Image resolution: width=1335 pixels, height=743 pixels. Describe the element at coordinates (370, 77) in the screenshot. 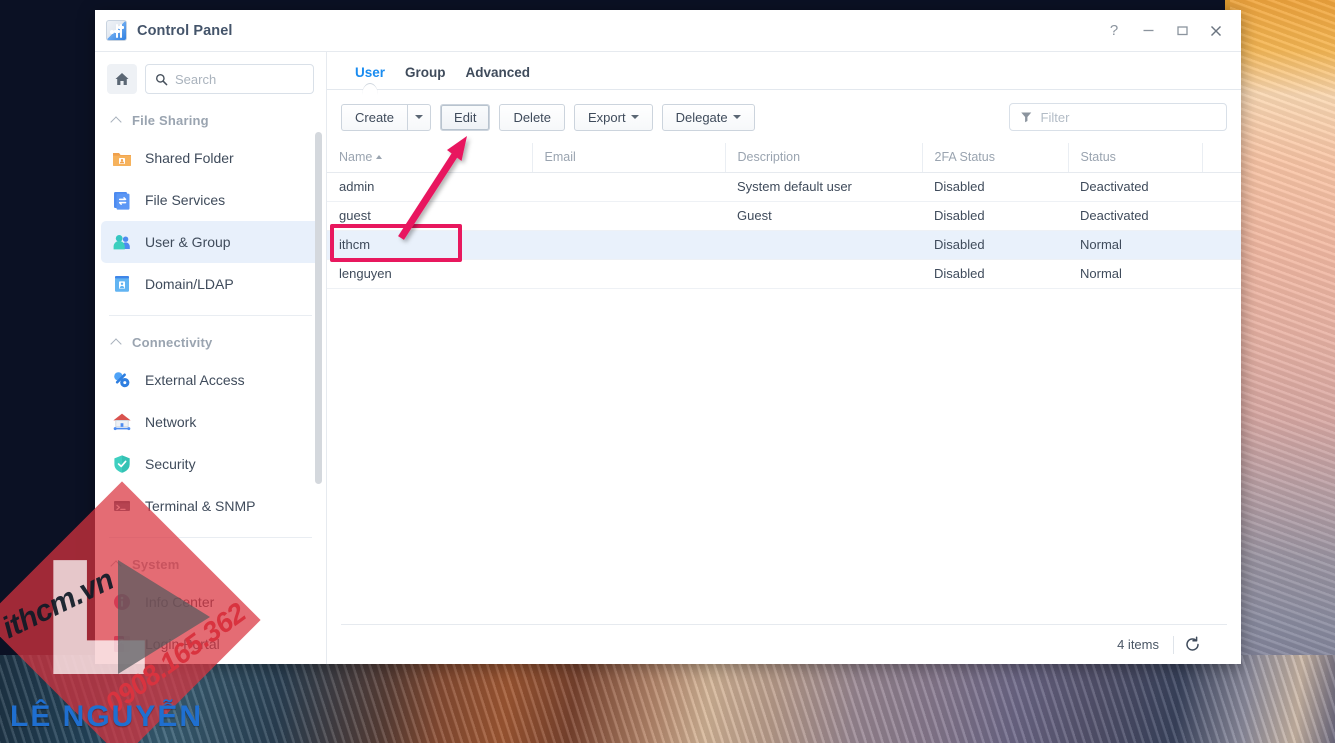

I see `tab-user: User` at that location.